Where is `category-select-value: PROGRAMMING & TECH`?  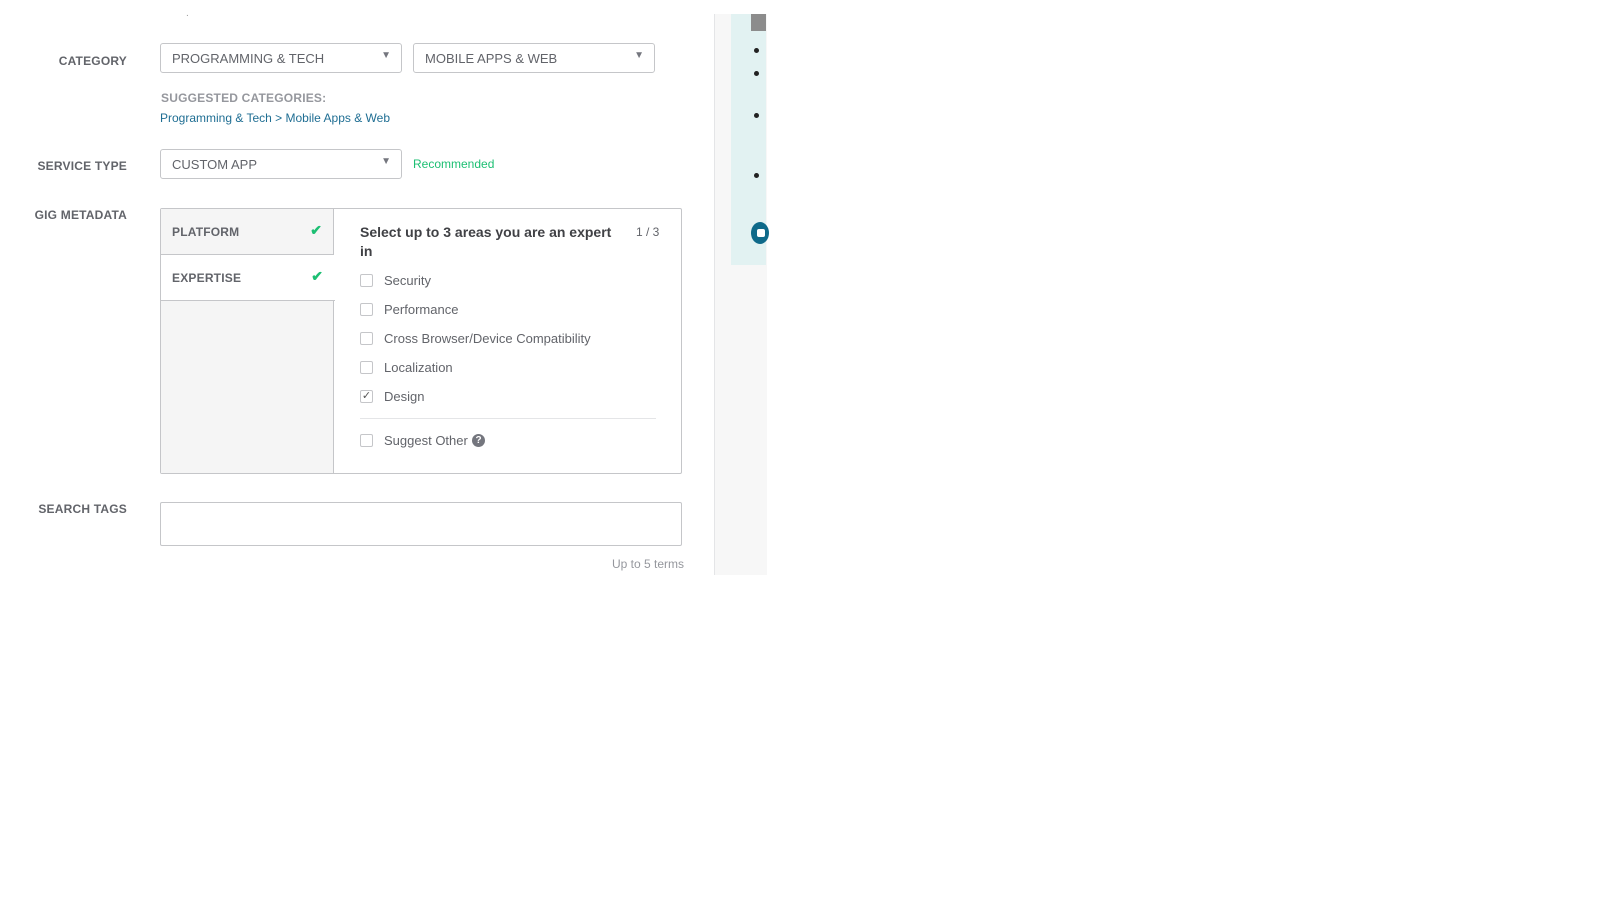
category-select-value: PROGRAMMING & TECH is located at coordinates (248, 58).